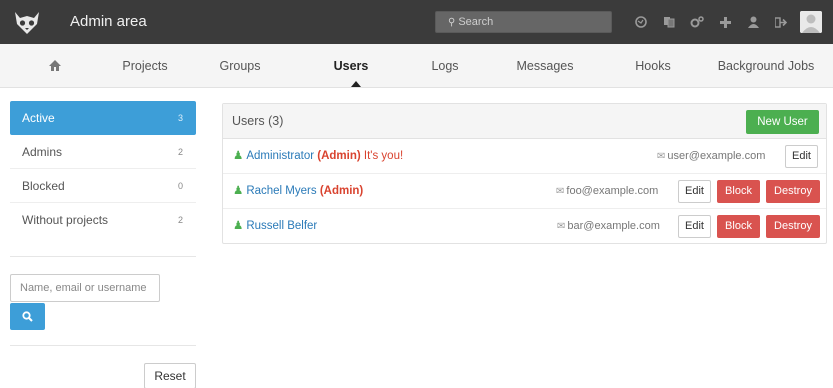 This screenshot has width=833, height=388. Describe the element at coordinates (280, 156) in the screenshot. I see `user-name-link: Administrator` at that location.